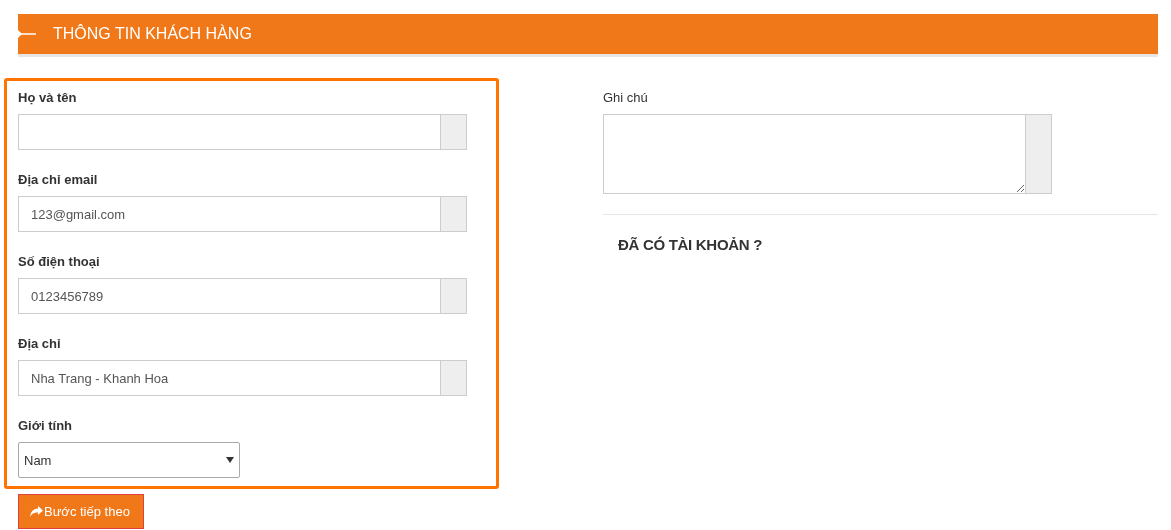 Image resolution: width=1171 pixels, height=530 pixels. I want to click on section-title: THÔNG TIN KHÁCH HÀNG, so click(152, 34).